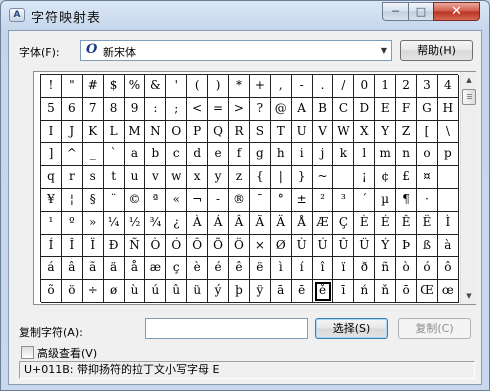 Image resolution: width=490 pixels, height=391 pixels. What do you see at coordinates (72, 155) in the screenshot?
I see `char-cell: ^` at bounding box center [72, 155].